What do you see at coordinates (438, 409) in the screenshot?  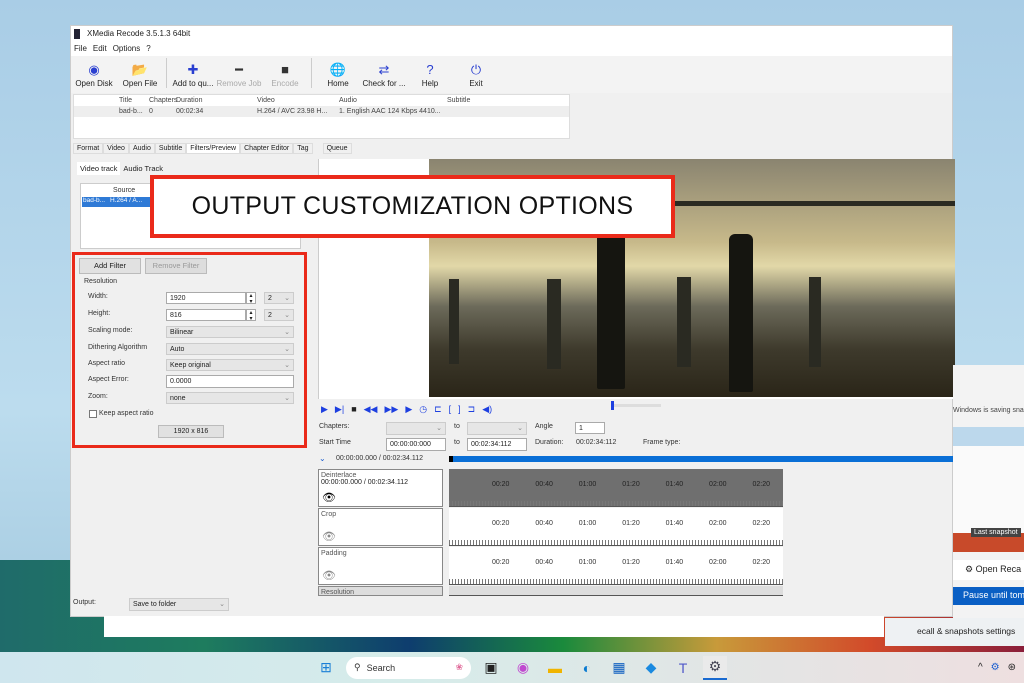 I see `mark-in-icon: ⊏` at bounding box center [438, 409].